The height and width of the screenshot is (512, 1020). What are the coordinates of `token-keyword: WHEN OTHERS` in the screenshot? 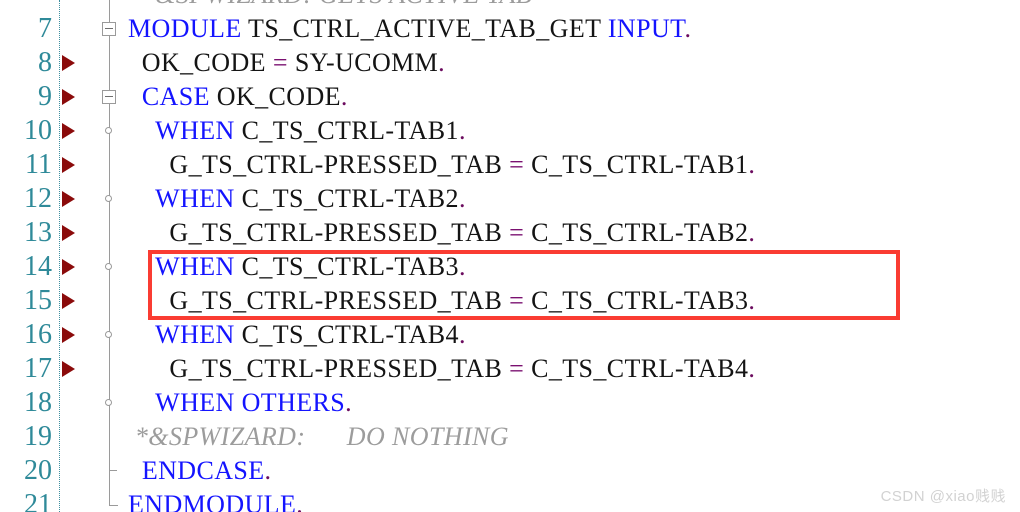 It's located at (250, 402).